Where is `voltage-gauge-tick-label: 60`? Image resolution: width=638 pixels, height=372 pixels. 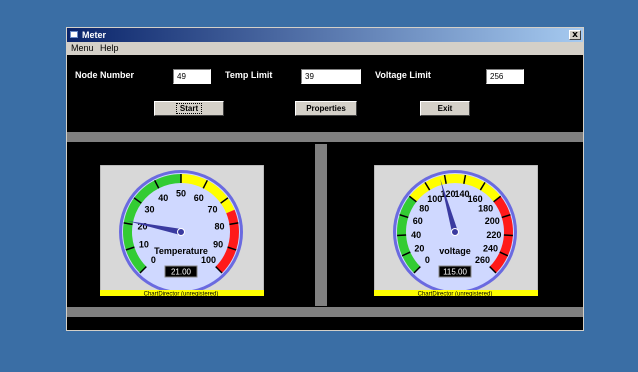
voltage-gauge-tick-label: 60 is located at coordinates (418, 221).